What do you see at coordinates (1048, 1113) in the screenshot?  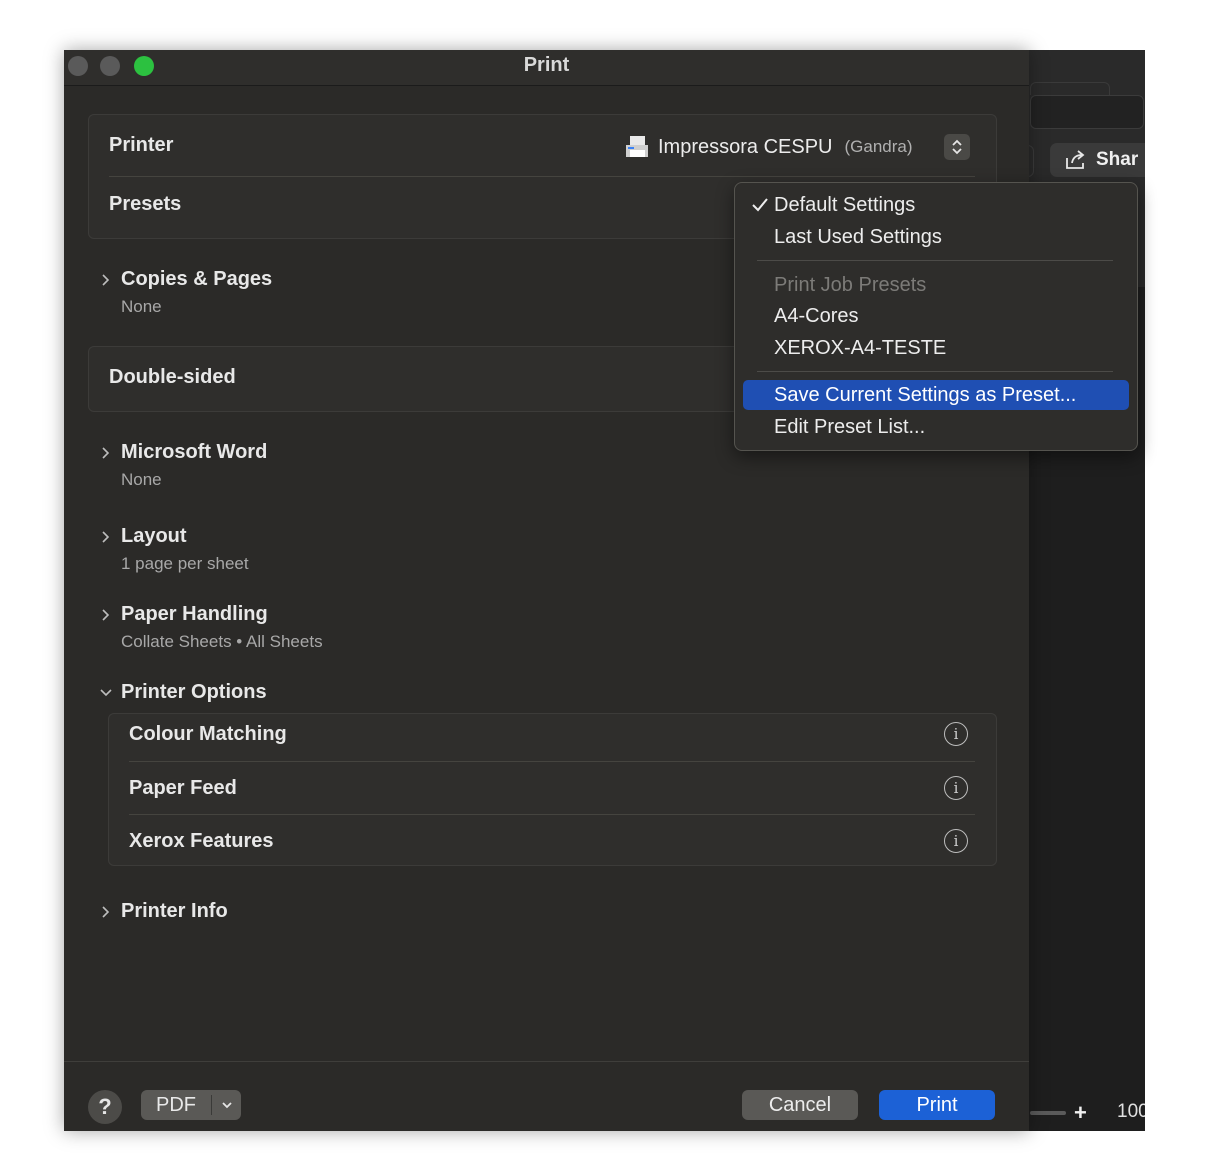 I see `zoom-slider` at bounding box center [1048, 1113].